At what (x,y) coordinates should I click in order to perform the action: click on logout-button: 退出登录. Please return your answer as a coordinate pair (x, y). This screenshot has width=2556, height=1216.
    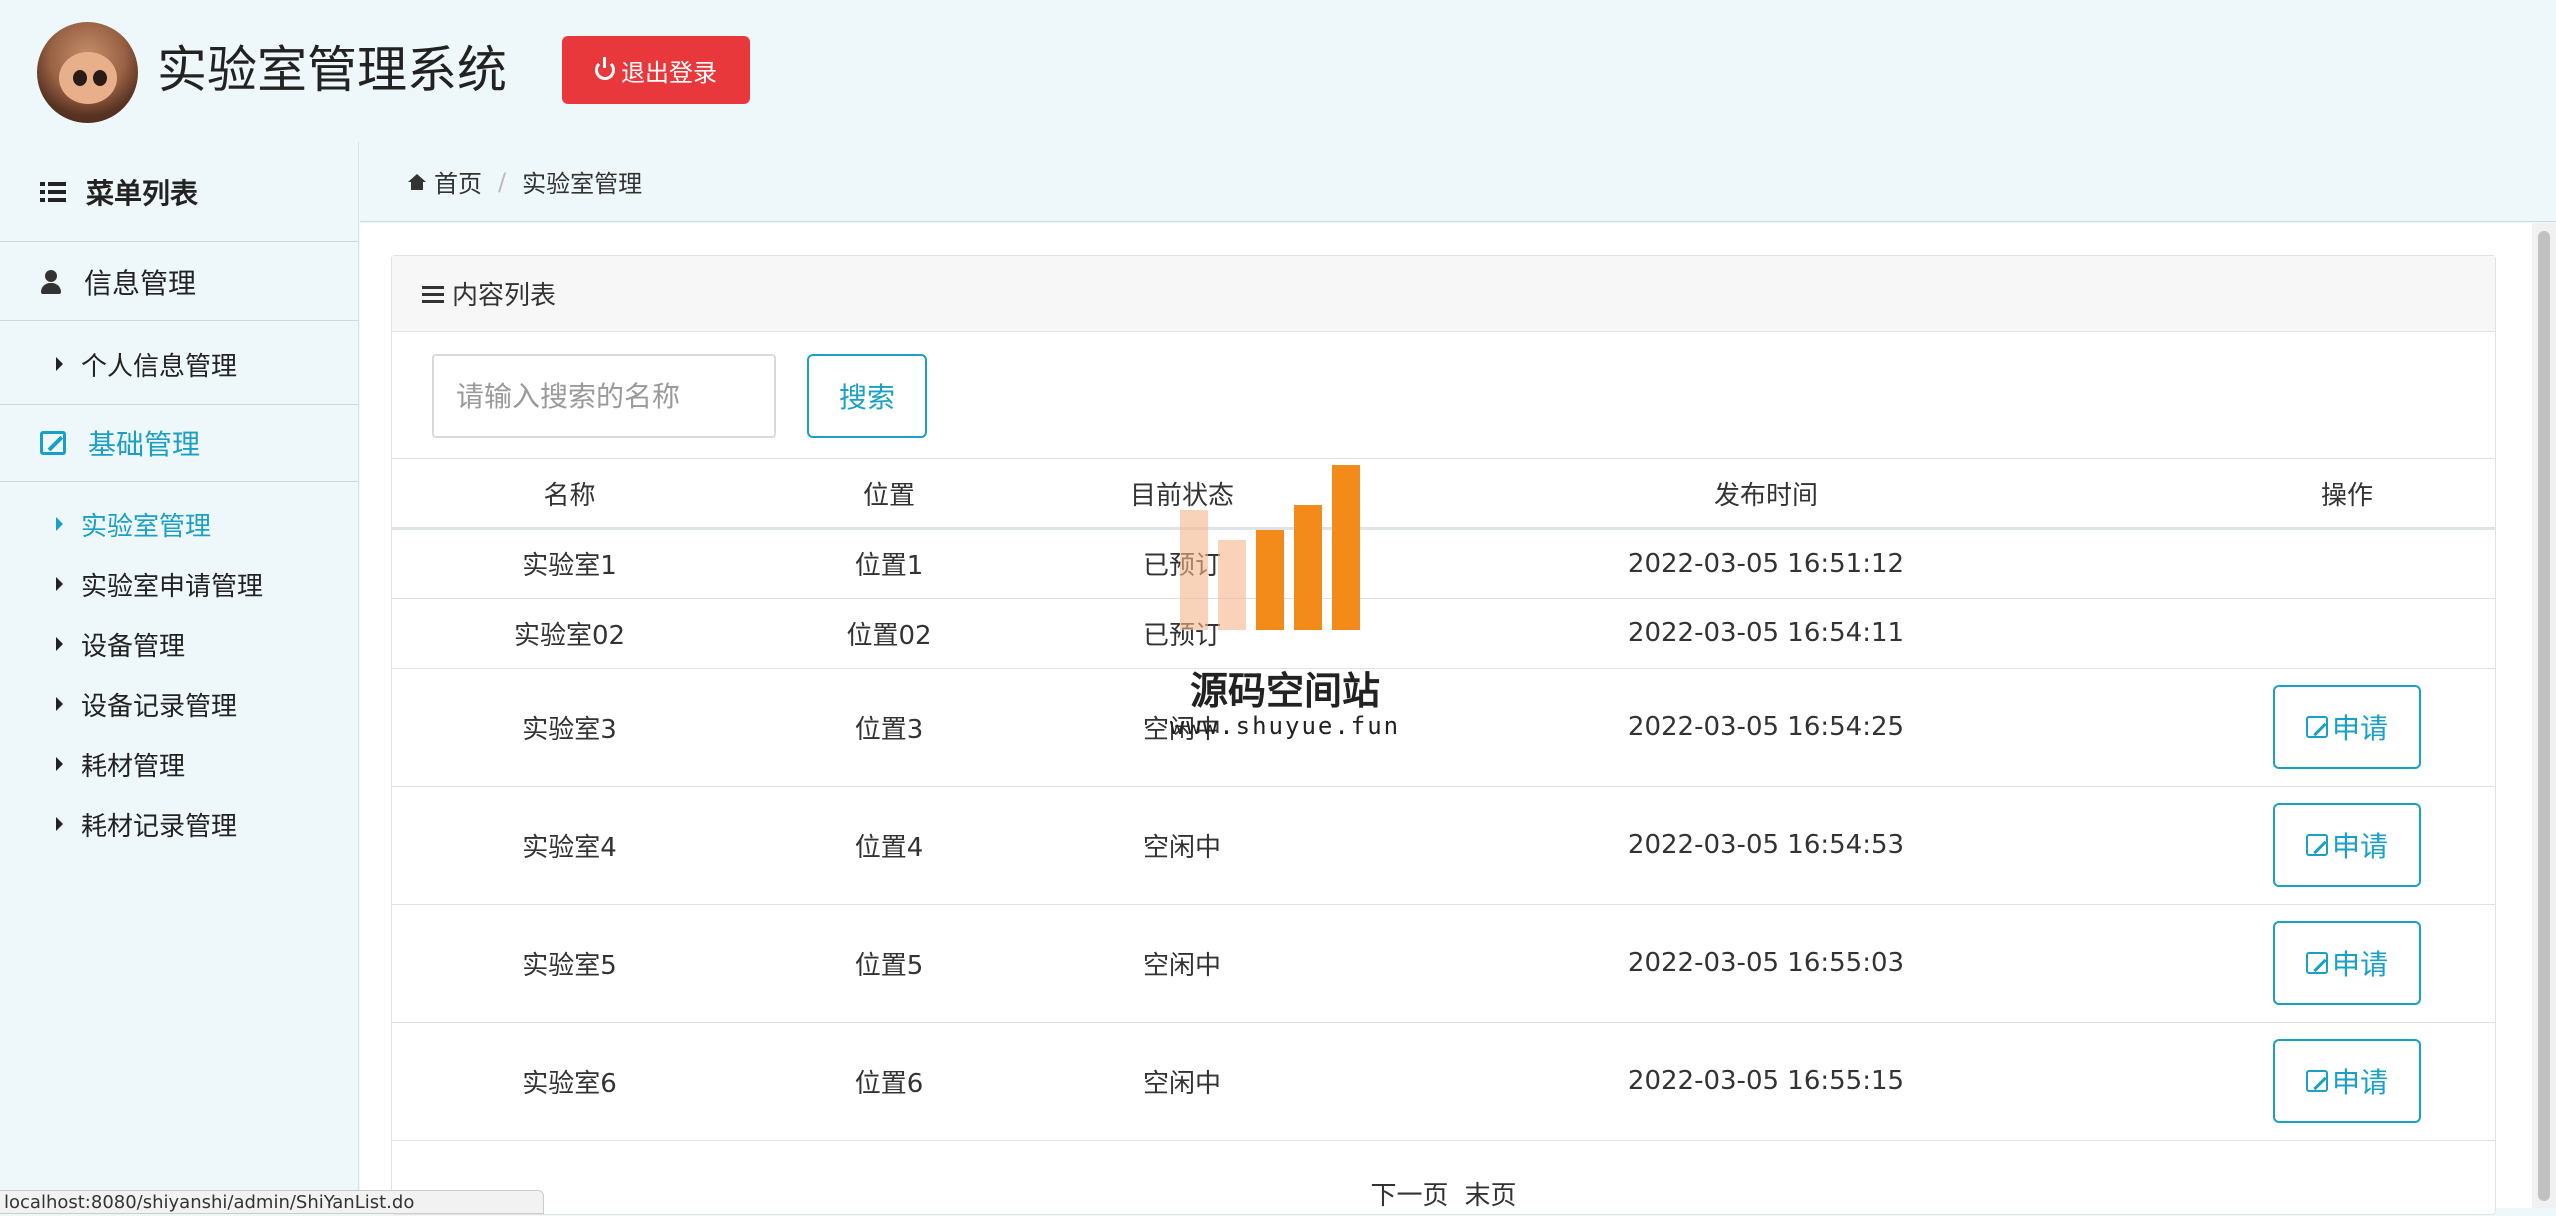
    Looking at the image, I should click on (656, 70).